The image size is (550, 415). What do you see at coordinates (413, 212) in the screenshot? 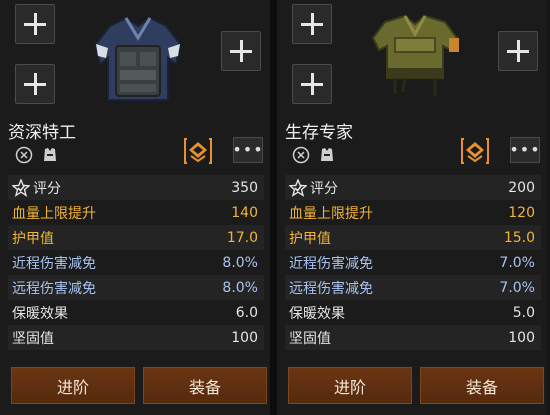
I see `stat-row: 血量上限提升 120` at bounding box center [413, 212].